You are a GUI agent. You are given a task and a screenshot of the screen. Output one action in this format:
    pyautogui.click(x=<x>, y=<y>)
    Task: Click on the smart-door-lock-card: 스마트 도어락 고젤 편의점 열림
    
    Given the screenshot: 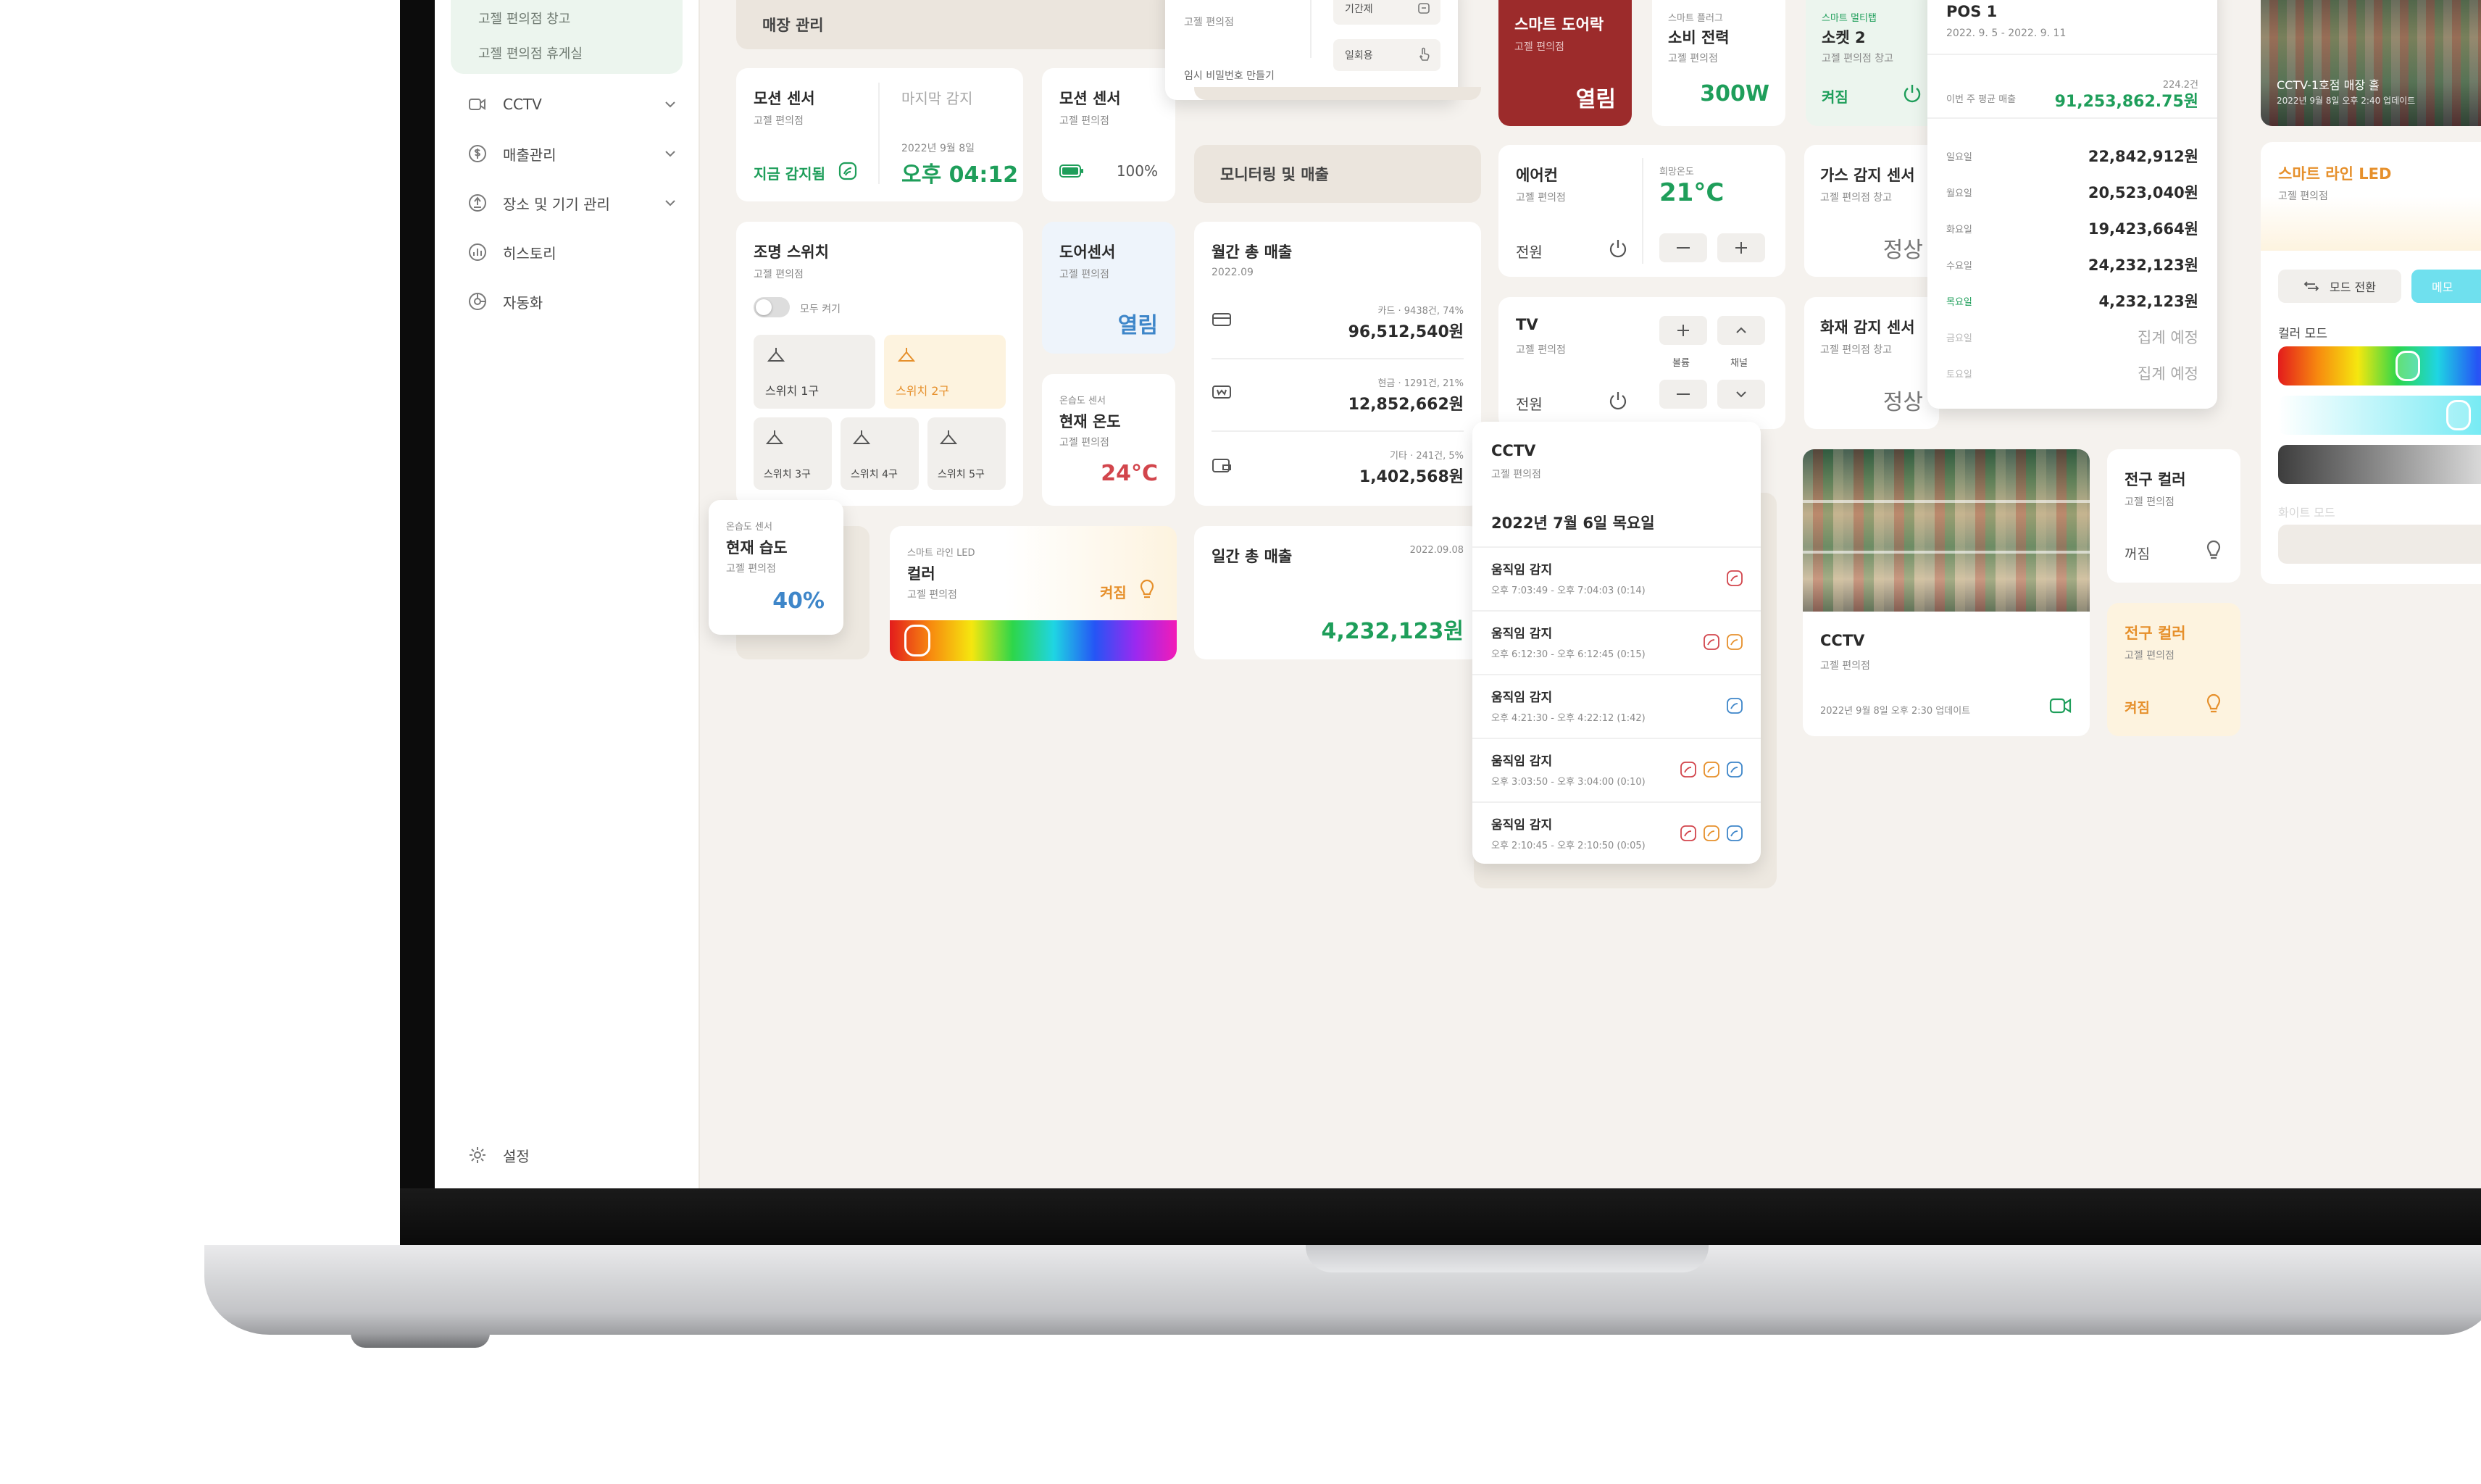 What is the action you would take?
    pyautogui.click(x=1565, y=63)
    